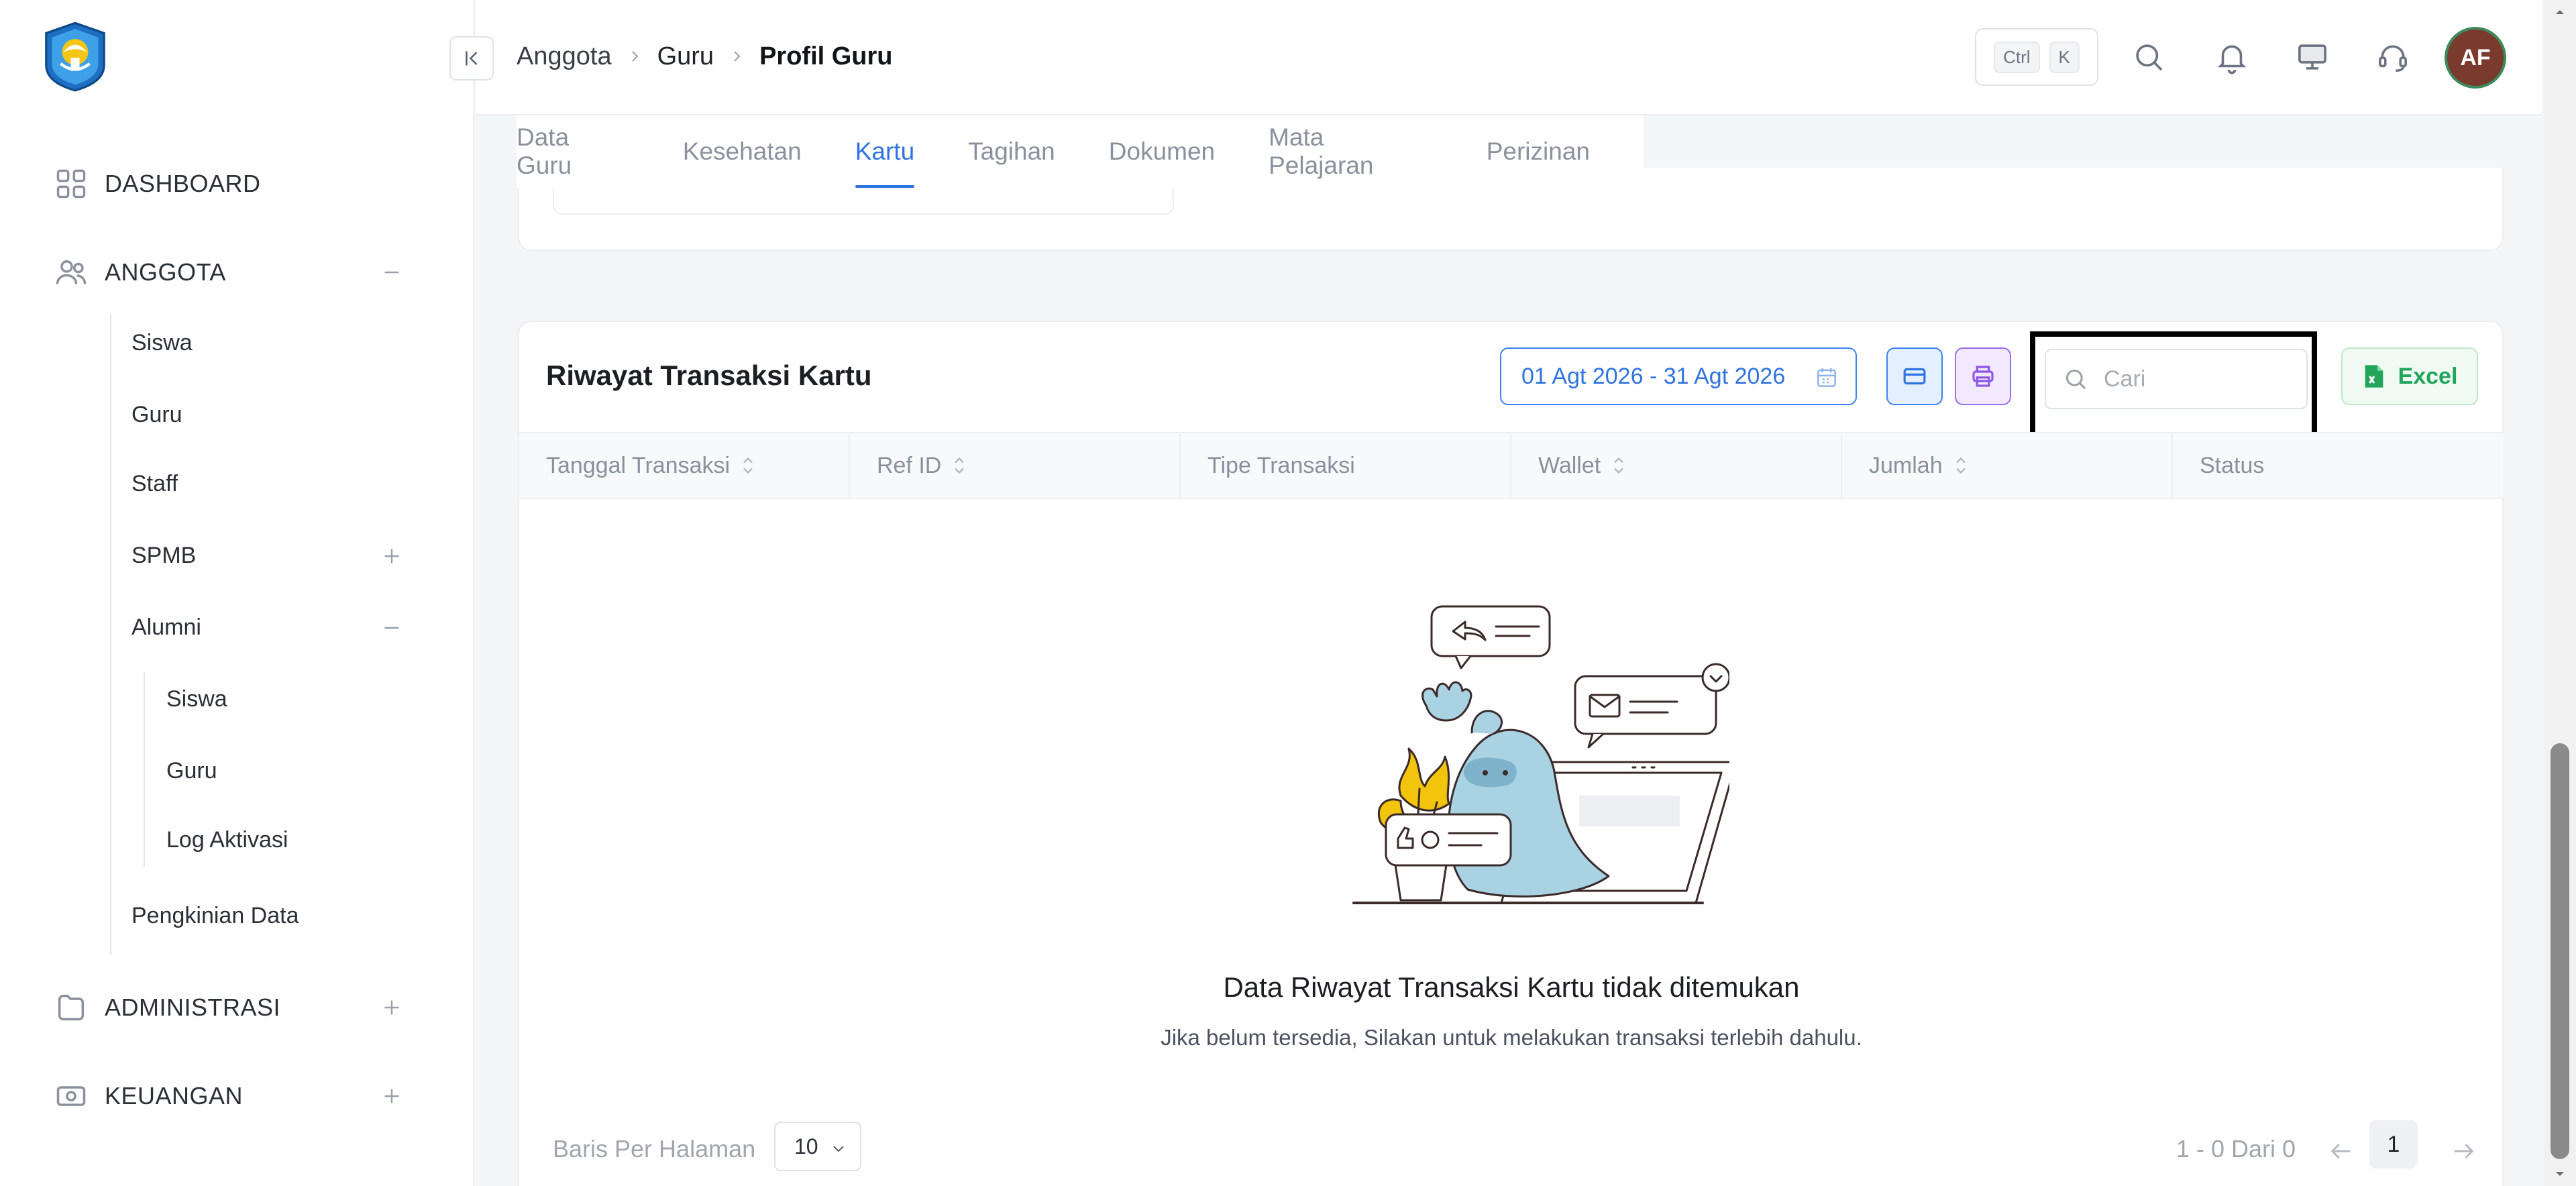 The image size is (2576, 1186). I want to click on column-header-jumlah: Jumlah, so click(2007, 465).